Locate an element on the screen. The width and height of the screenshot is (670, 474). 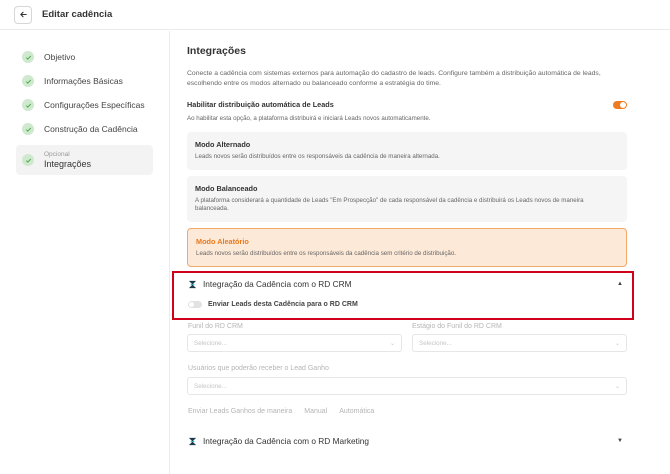
back-button is located at coordinates (23, 14).